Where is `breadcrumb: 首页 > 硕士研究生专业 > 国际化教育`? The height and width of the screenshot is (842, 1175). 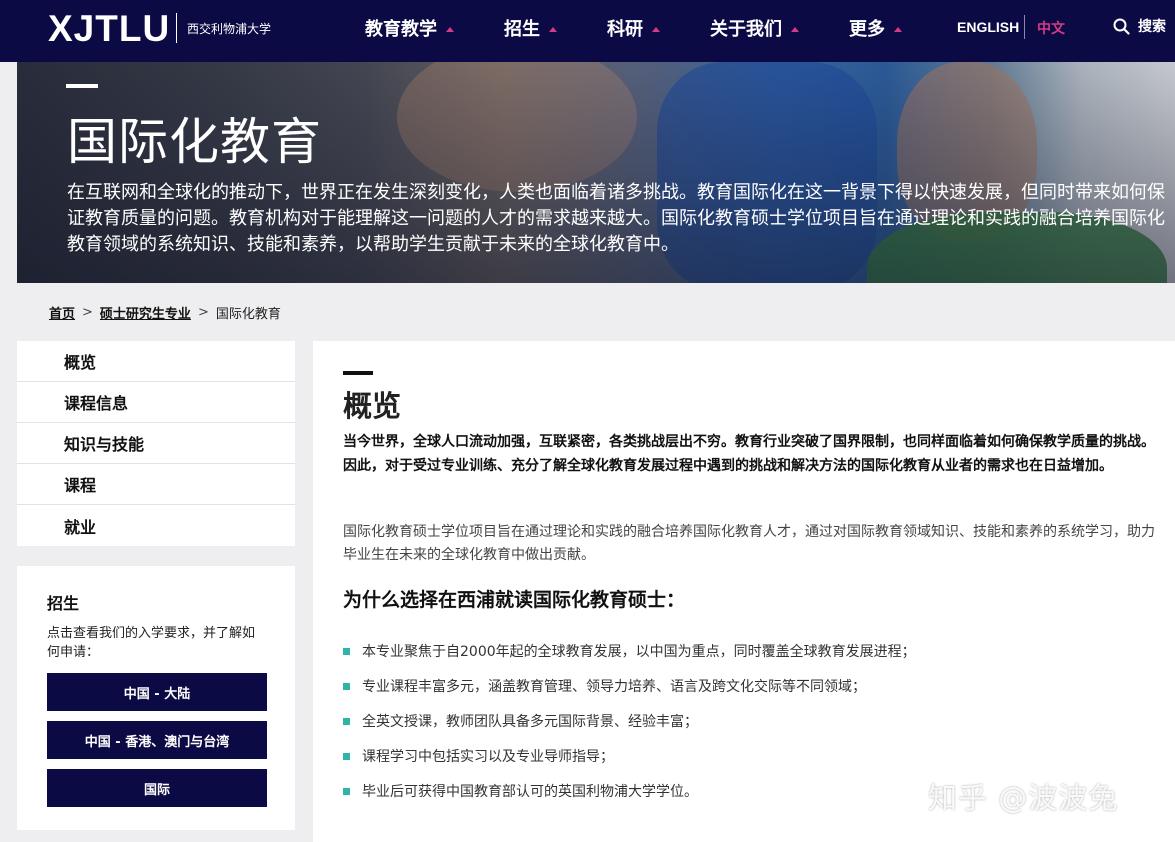
breadcrumb: 首页 > 硕士研究生专业 > 国际化教育 is located at coordinates (165, 312).